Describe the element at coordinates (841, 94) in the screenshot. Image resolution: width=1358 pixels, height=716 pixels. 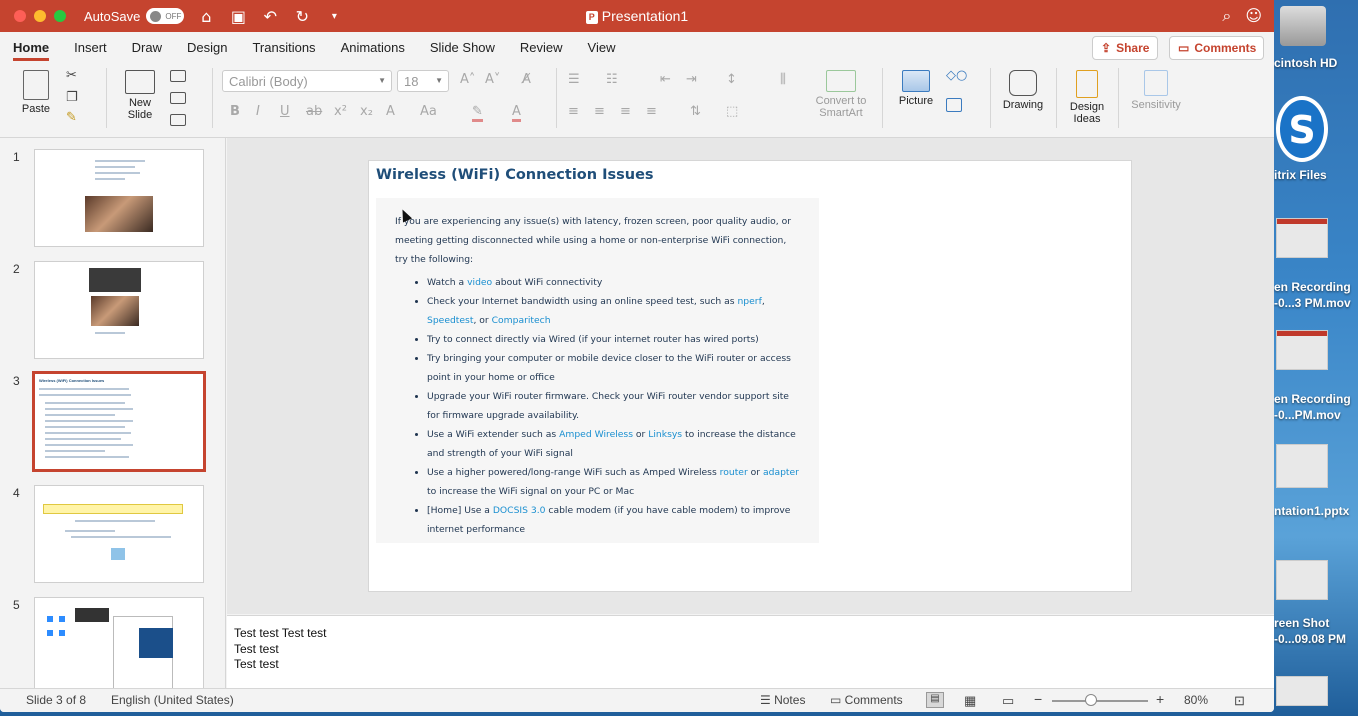
I see `convert-smartart-button: Convert to SmartArt` at that location.